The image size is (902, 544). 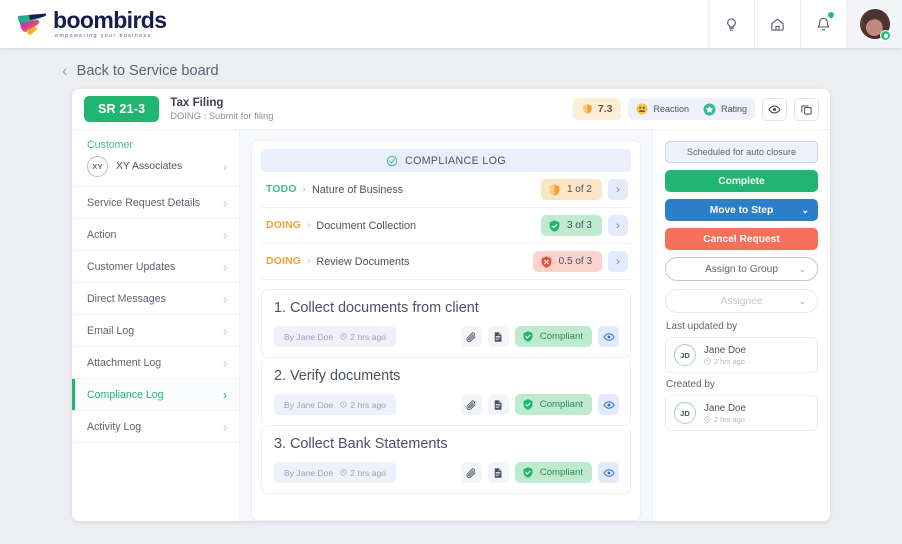 I want to click on sidebar-item-direct-messages: Direct Messages ›, so click(x=155, y=299).